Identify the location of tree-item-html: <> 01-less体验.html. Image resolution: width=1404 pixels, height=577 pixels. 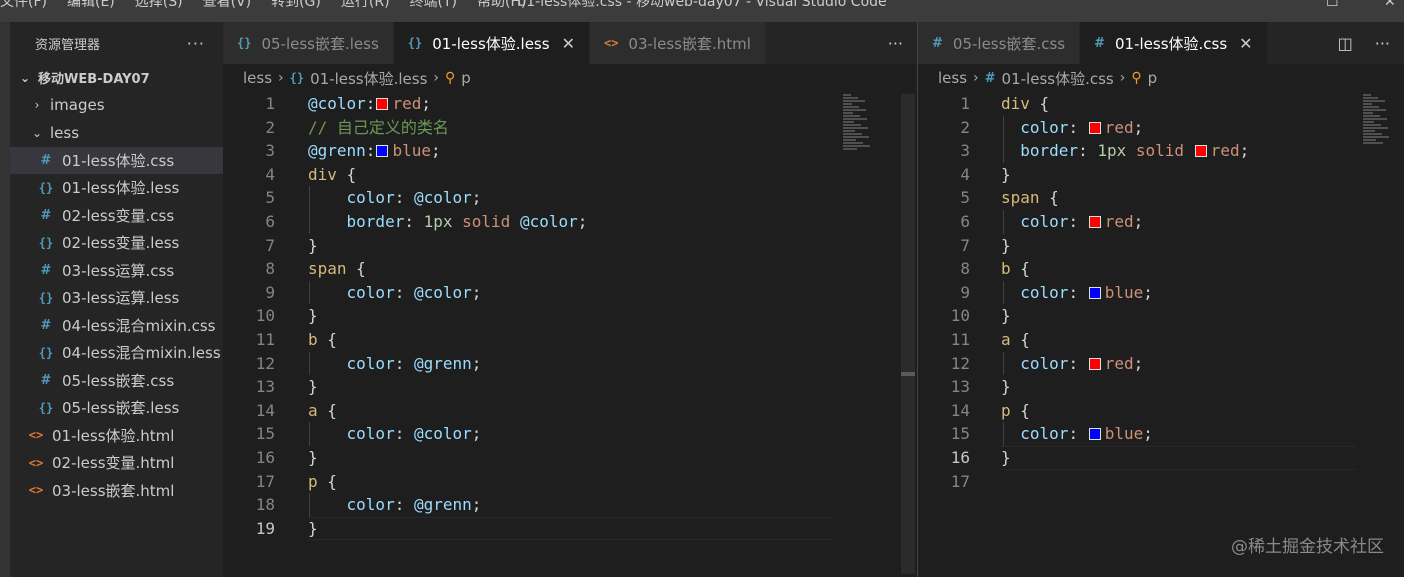
(116, 436).